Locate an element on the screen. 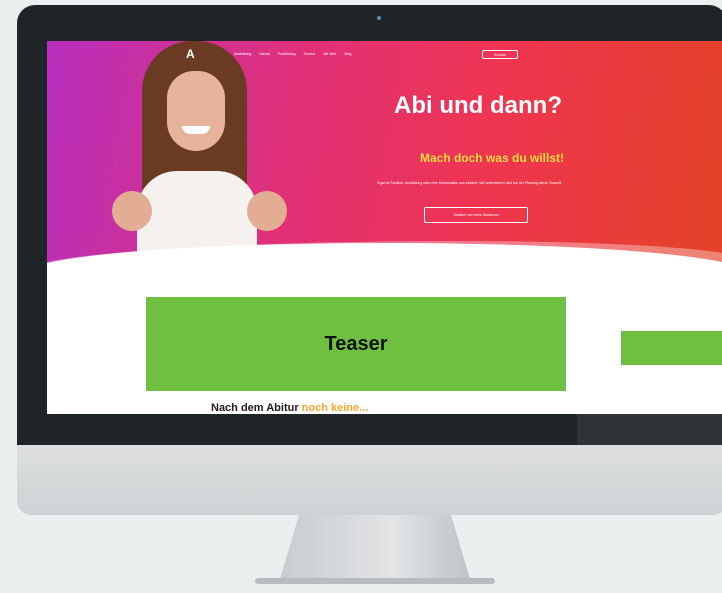 Image resolution: width=722 pixels, height=593 pixels. teaser-label: Teaser is located at coordinates (356, 343).